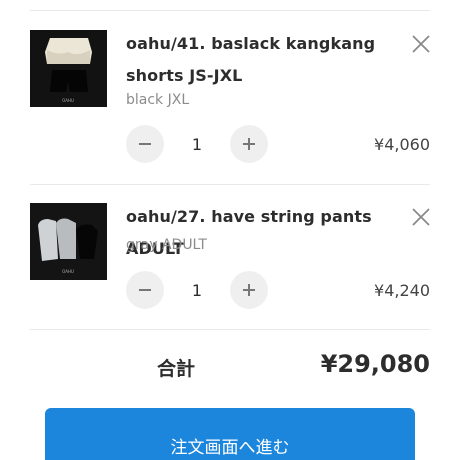  Describe the element at coordinates (375, 364) in the screenshot. I see `total-value: ¥29,080` at that location.